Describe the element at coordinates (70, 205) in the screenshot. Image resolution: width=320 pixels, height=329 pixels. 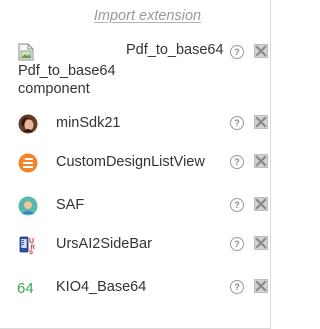
I see `component-name: SAF` at that location.